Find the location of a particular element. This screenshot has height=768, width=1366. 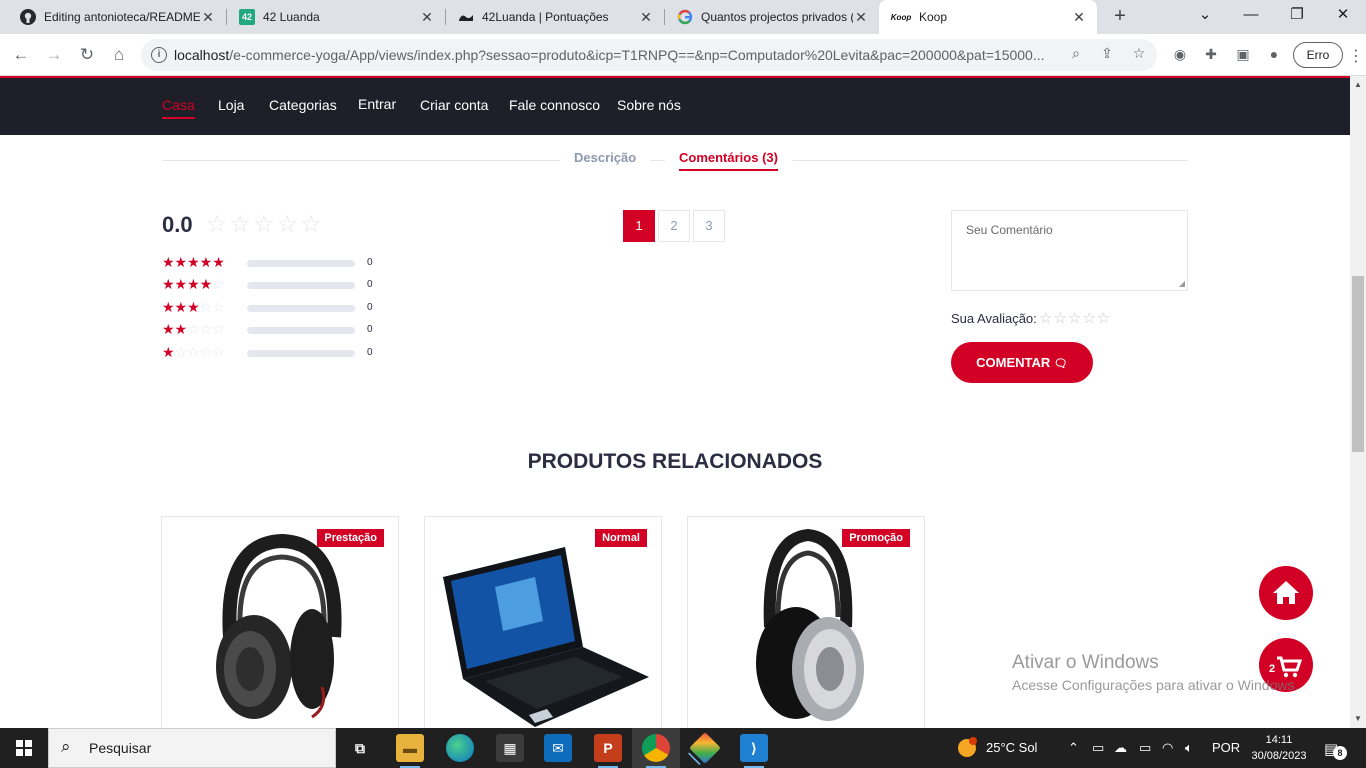

tab-comentarios: Comentários (3) is located at coordinates (728, 160).